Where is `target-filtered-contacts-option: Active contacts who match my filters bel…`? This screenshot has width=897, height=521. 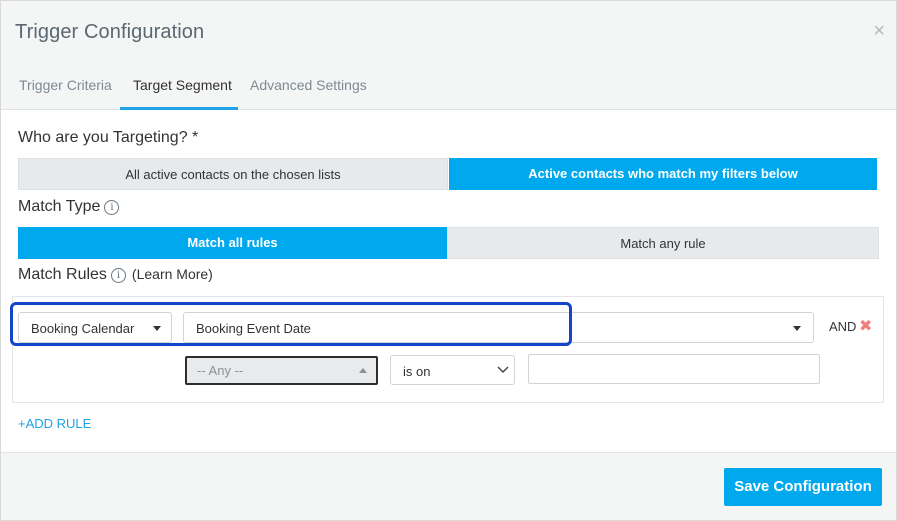 target-filtered-contacts-option: Active contacts who match my filters bel… is located at coordinates (663, 174).